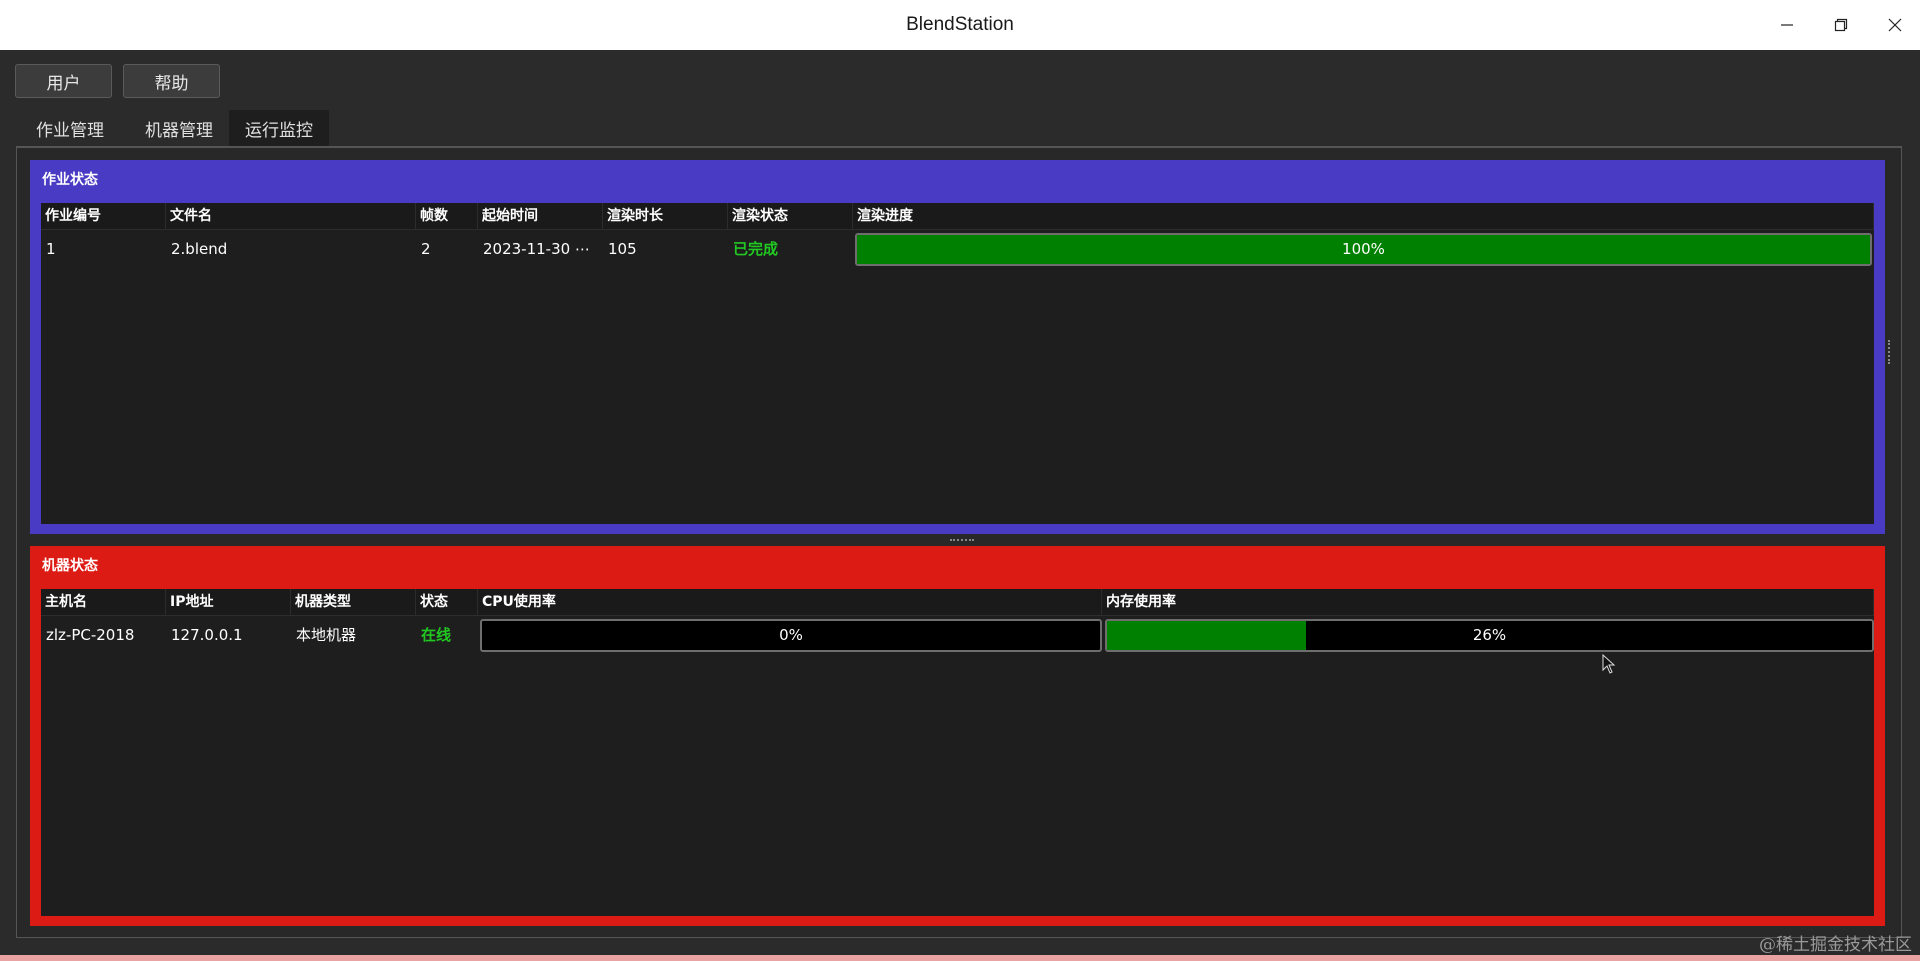  I want to click on restore-icon, so click(1841, 25).